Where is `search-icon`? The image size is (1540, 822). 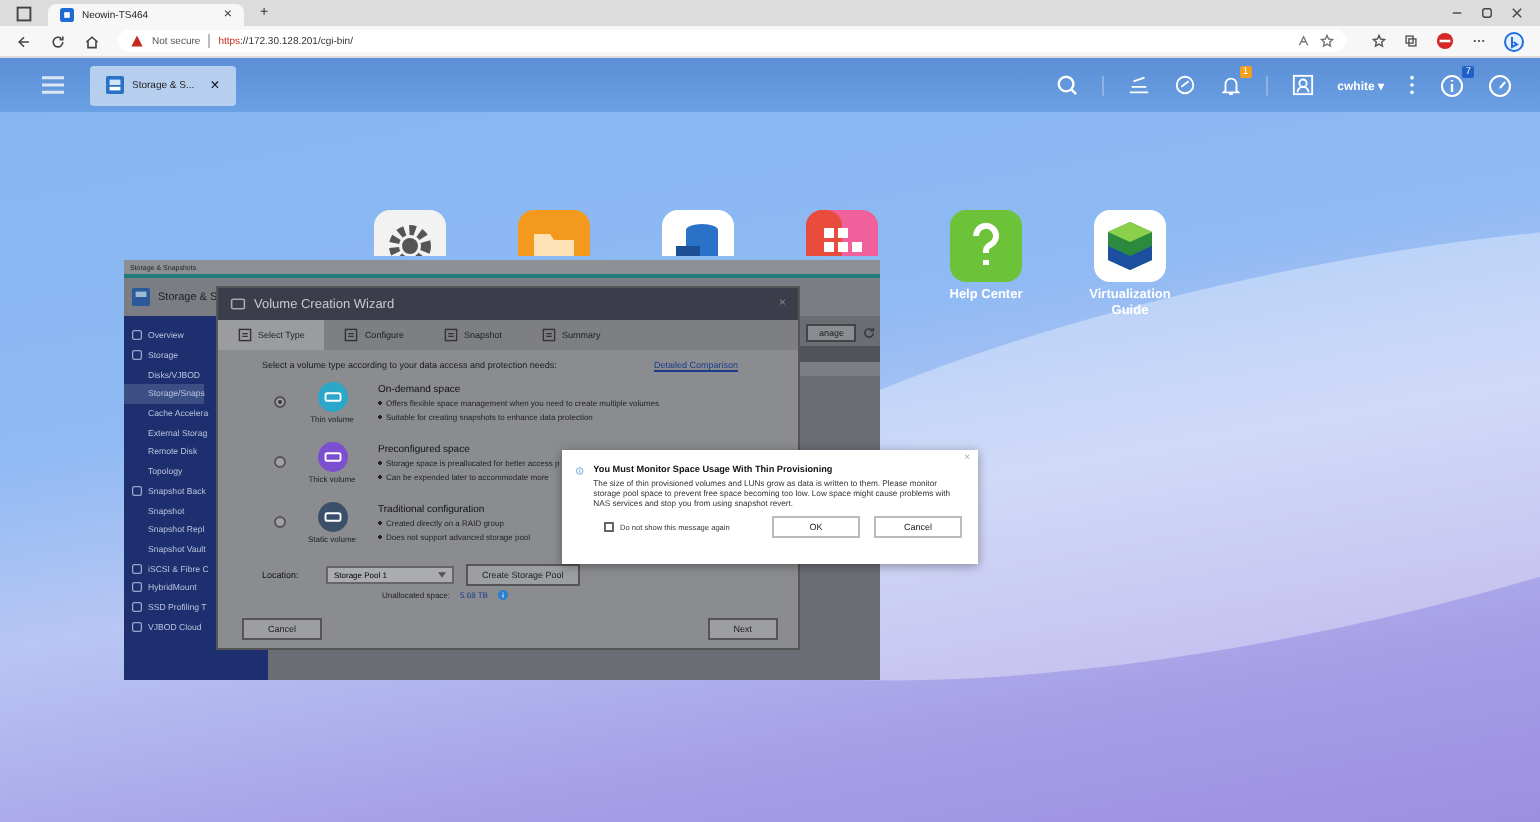 search-icon is located at coordinates (1066, 85).